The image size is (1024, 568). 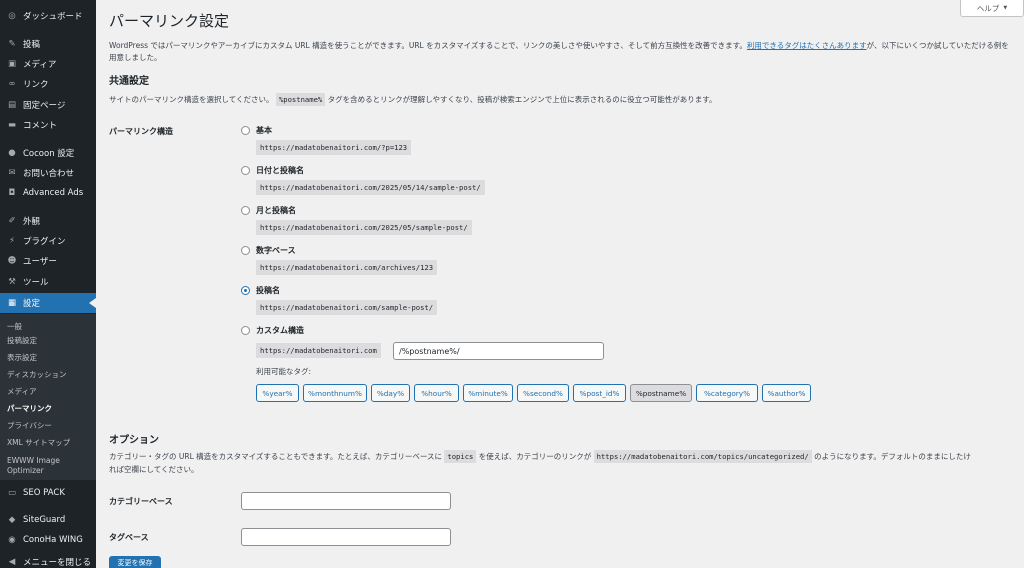 What do you see at coordinates (48, 84) in the screenshot?
I see `sidebar-item-link: ∞ リンク` at bounding box center [48, 84].